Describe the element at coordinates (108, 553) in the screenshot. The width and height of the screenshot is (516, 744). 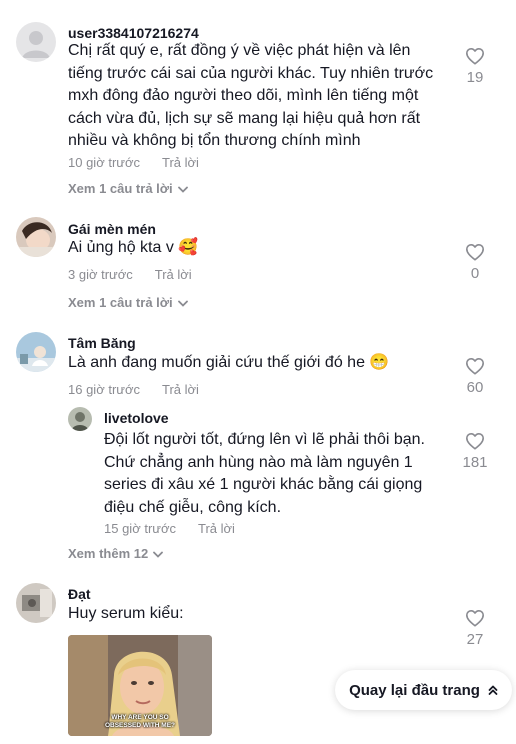
I see `view-more-label: Xem thêm 12` at that location.